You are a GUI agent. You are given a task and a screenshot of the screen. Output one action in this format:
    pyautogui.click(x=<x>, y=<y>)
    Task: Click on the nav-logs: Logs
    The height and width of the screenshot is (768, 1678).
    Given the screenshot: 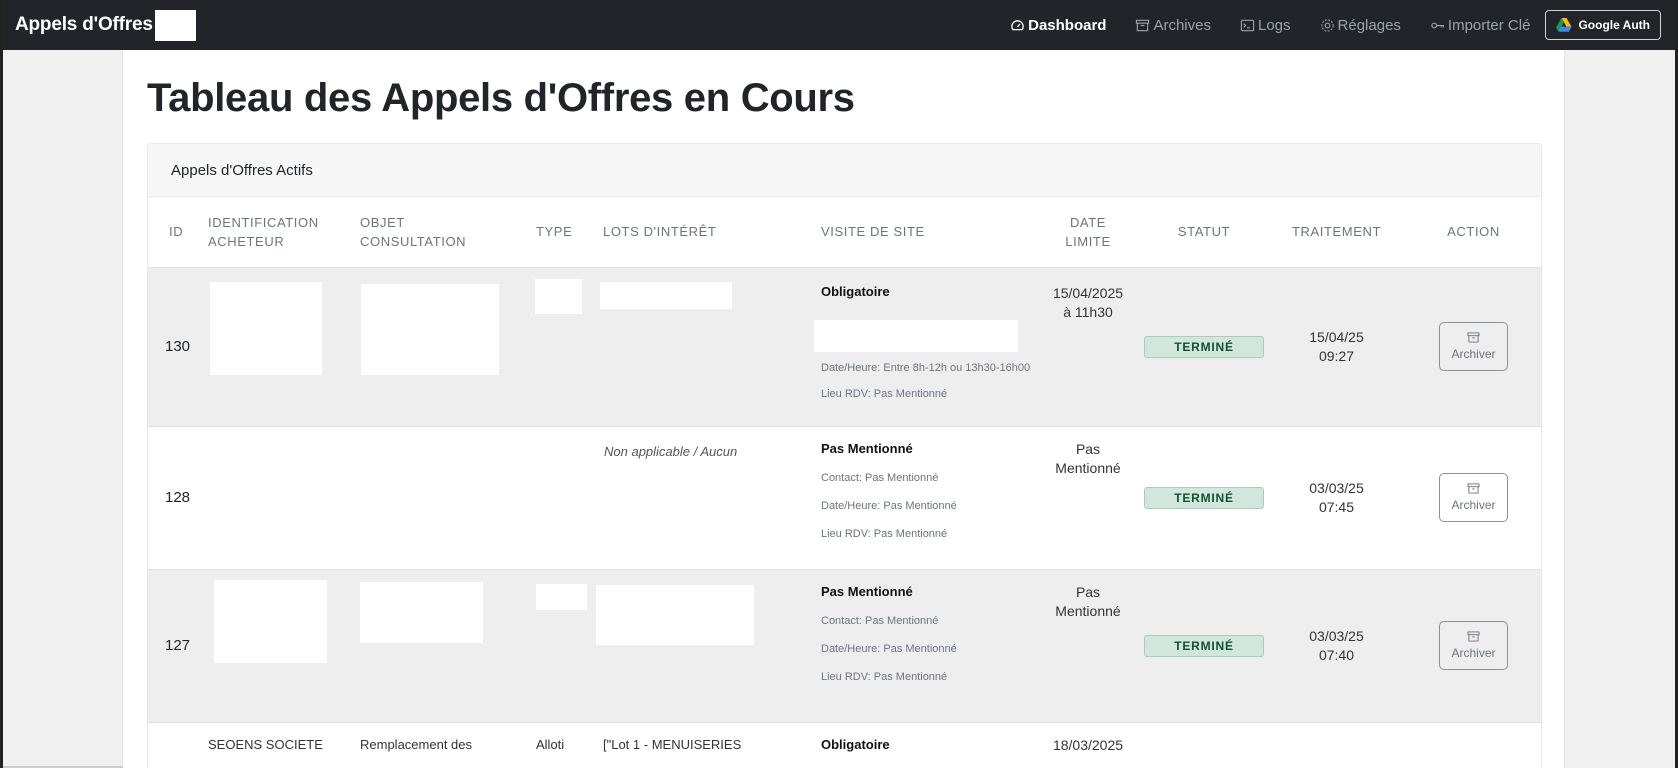 What is the action you would take?
    pyautogui.click(x=1265, y=25)
    